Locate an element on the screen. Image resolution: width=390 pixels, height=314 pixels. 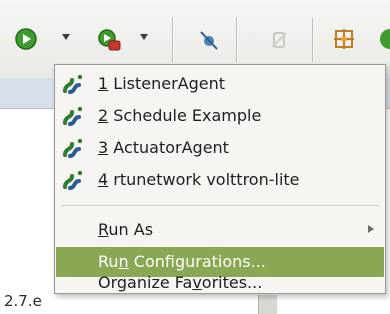
menu-item-mnemonic: v is located at coordinates (197, 282).